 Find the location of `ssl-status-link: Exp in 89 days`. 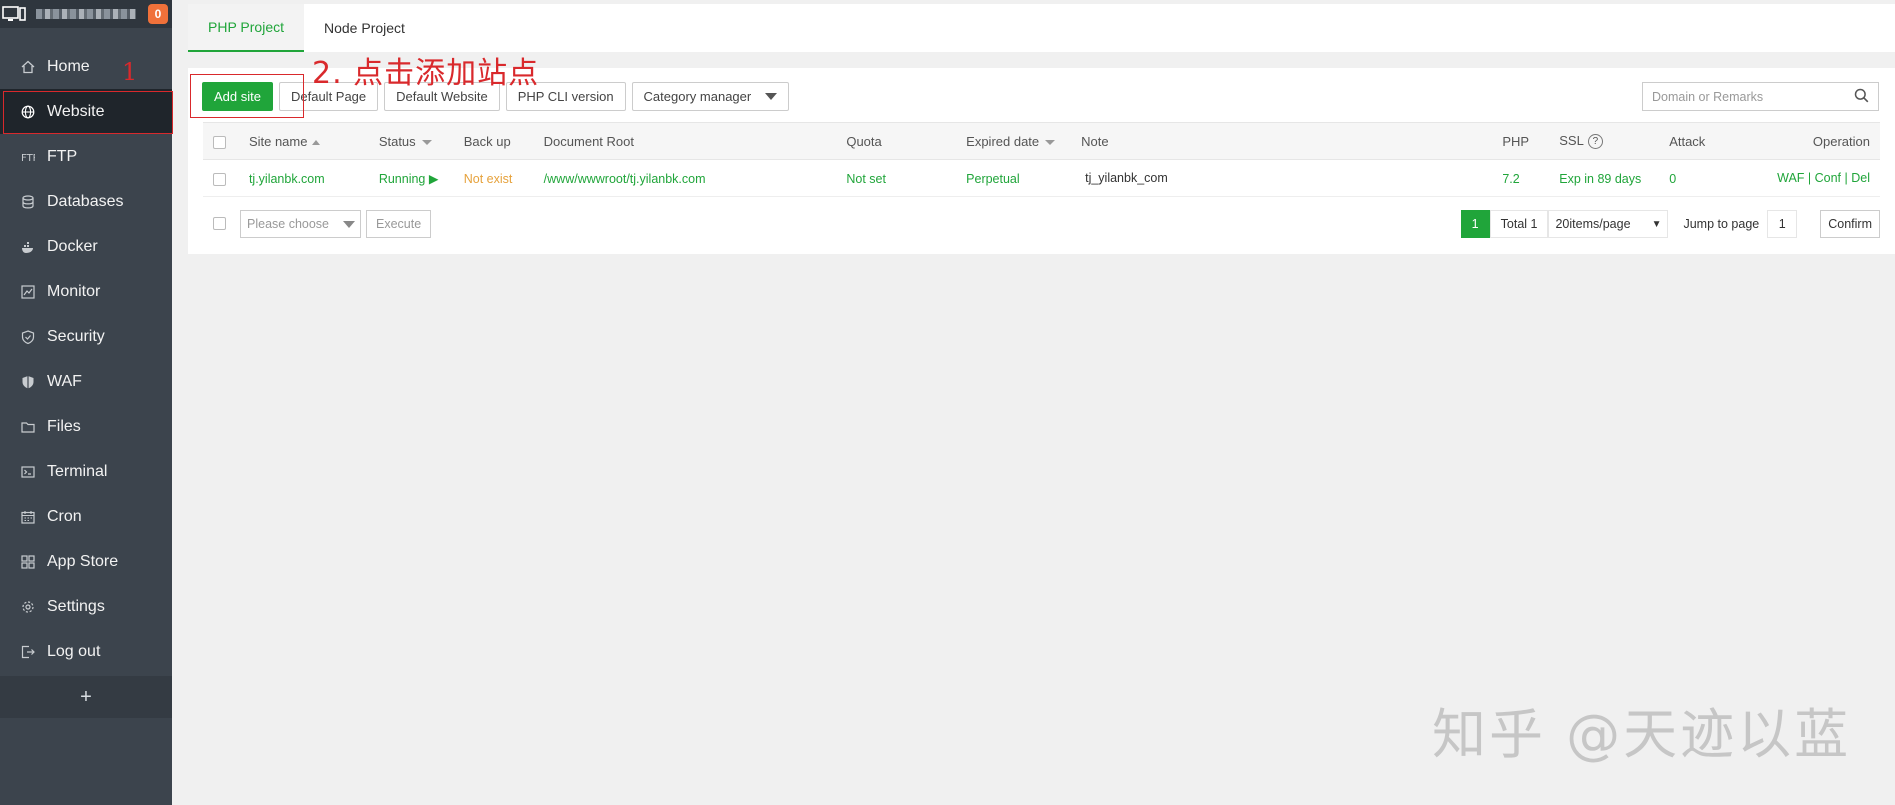

ssl-status-link: Exp in 89 days is located at coordinates (1600, 179).